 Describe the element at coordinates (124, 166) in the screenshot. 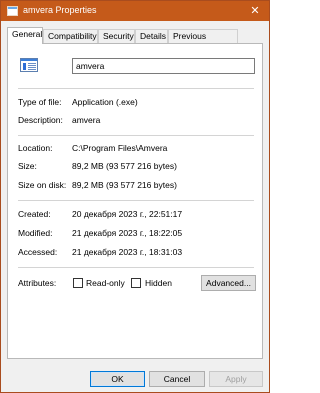

I see `size-value: 89,2 MB (93 577 216 bytes)` at that location.